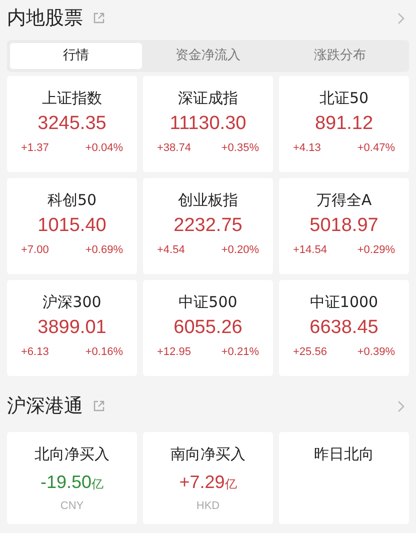 This screenshot has width=416, height=533. What do you see at coordinates (376, 250) in the screenshot?
I see `change-percent: +0.29%` at bounding box center [376, 250].